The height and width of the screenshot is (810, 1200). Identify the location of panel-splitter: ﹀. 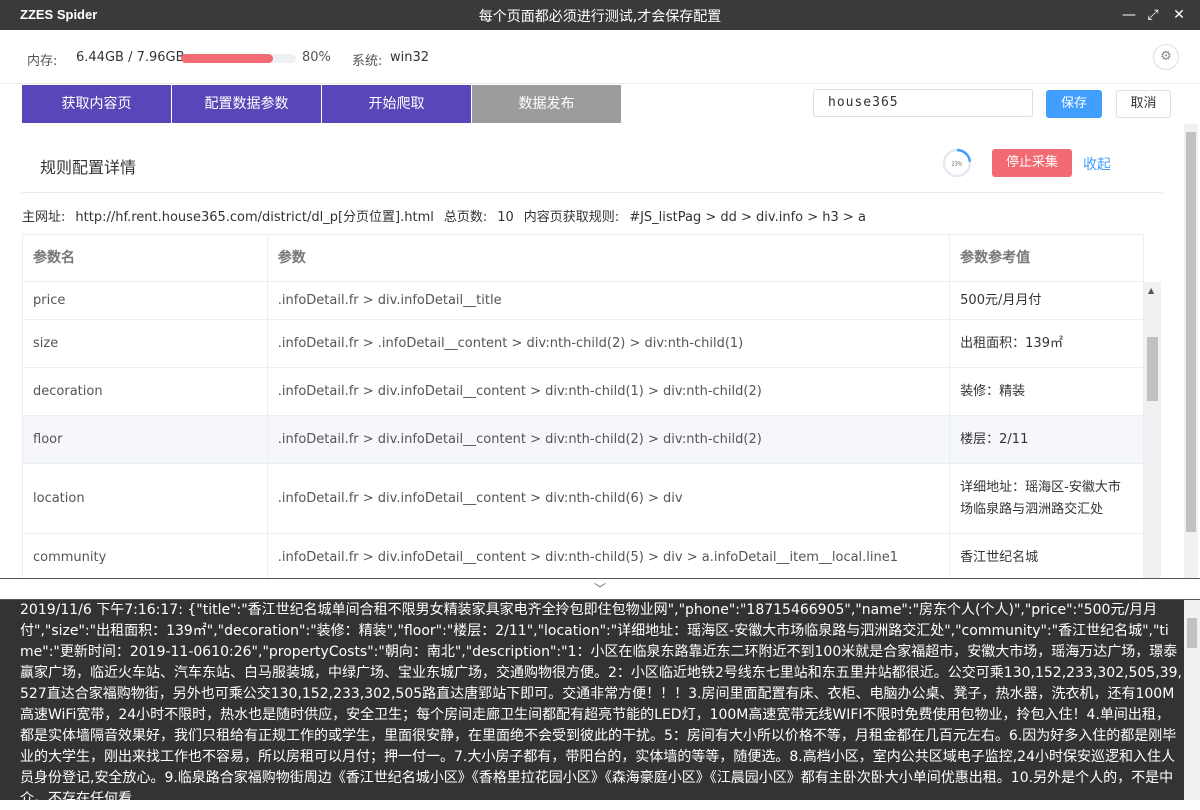
(600, 589).